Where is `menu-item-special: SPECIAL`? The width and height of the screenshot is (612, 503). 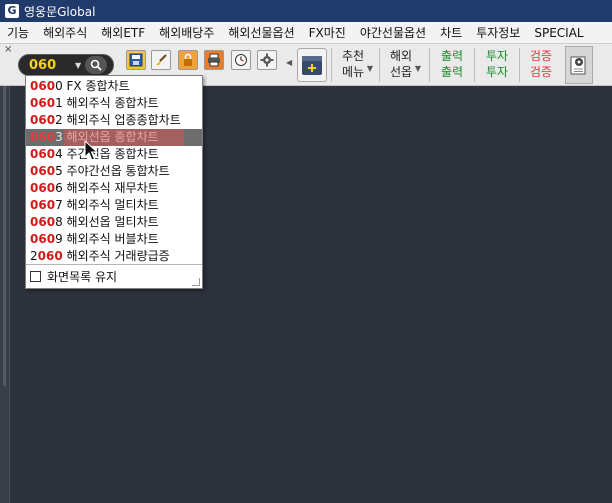
menu-item-special: SPECIAL is located at coordinates (558, 32).